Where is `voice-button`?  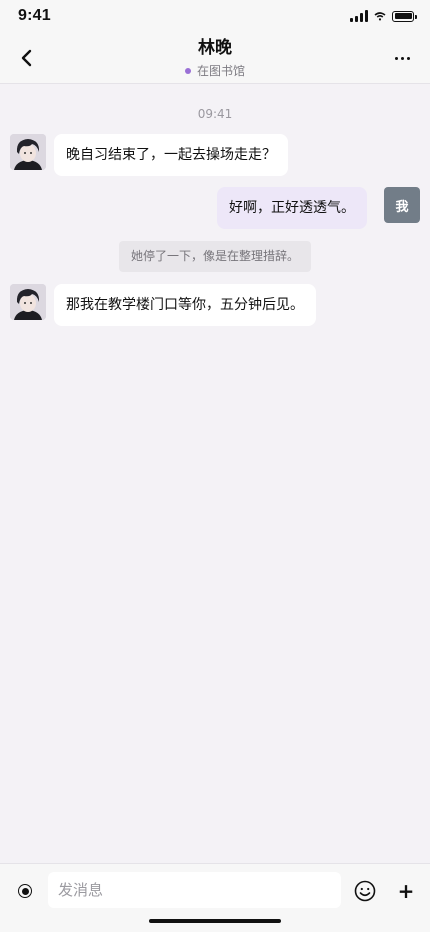 voice-button is located at coordinates (25, 891).